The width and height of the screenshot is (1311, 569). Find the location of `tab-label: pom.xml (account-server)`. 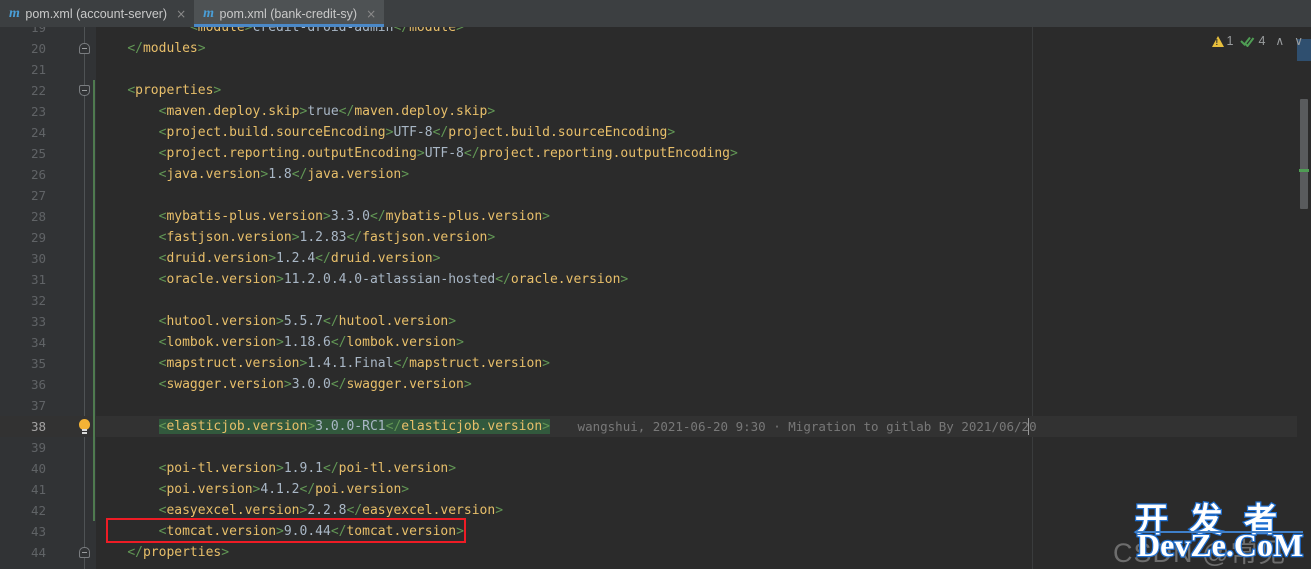

tab-label: pom.xml (account-server) is located at coordinates (96, 13).